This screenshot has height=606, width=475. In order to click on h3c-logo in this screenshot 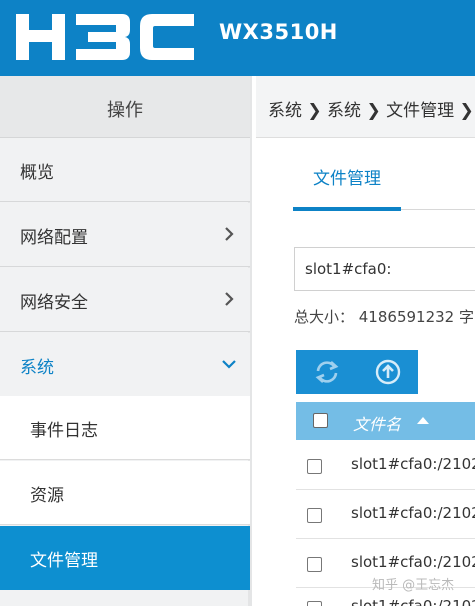, I will do `click(105, 37)`.